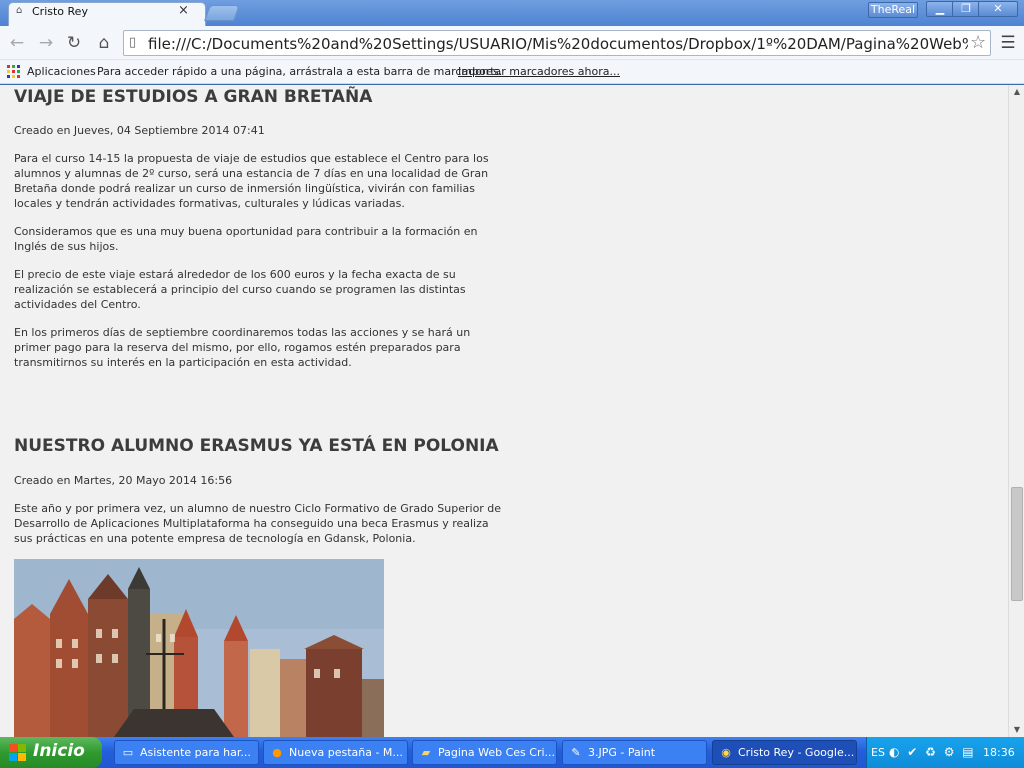  Describe the element at coordinates (940, 9) in the screenshot. I see `minimize-icon: ▁` at that location.